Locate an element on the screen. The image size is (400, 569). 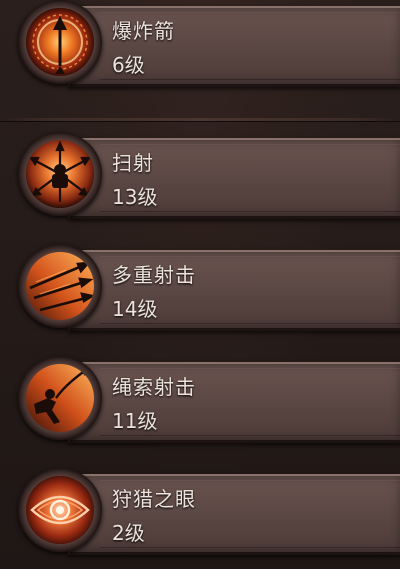
skill-level: 2级 is located at coordinates (128, 533).